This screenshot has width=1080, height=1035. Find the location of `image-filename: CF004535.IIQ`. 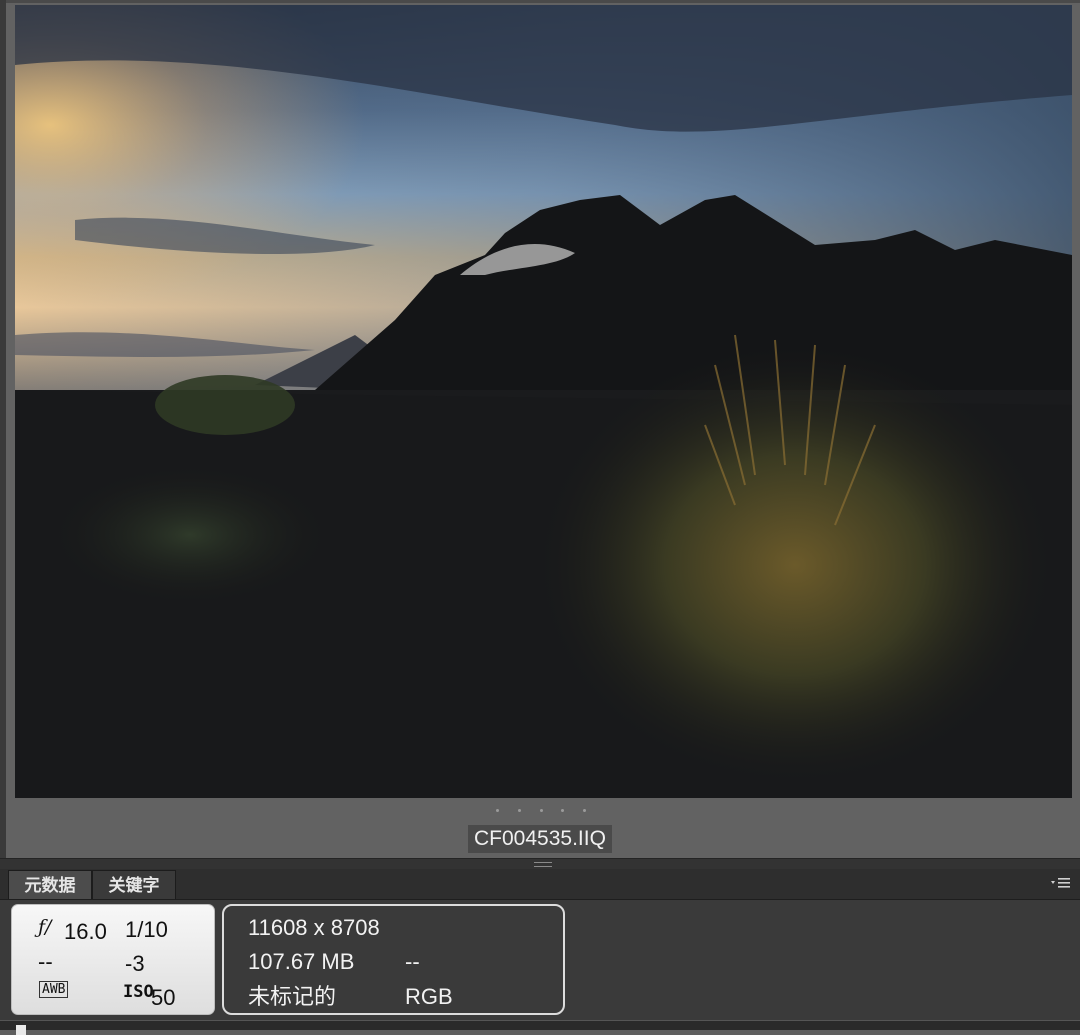

image-filename: CF004535.IIQ is located at coordinates (540, 839).